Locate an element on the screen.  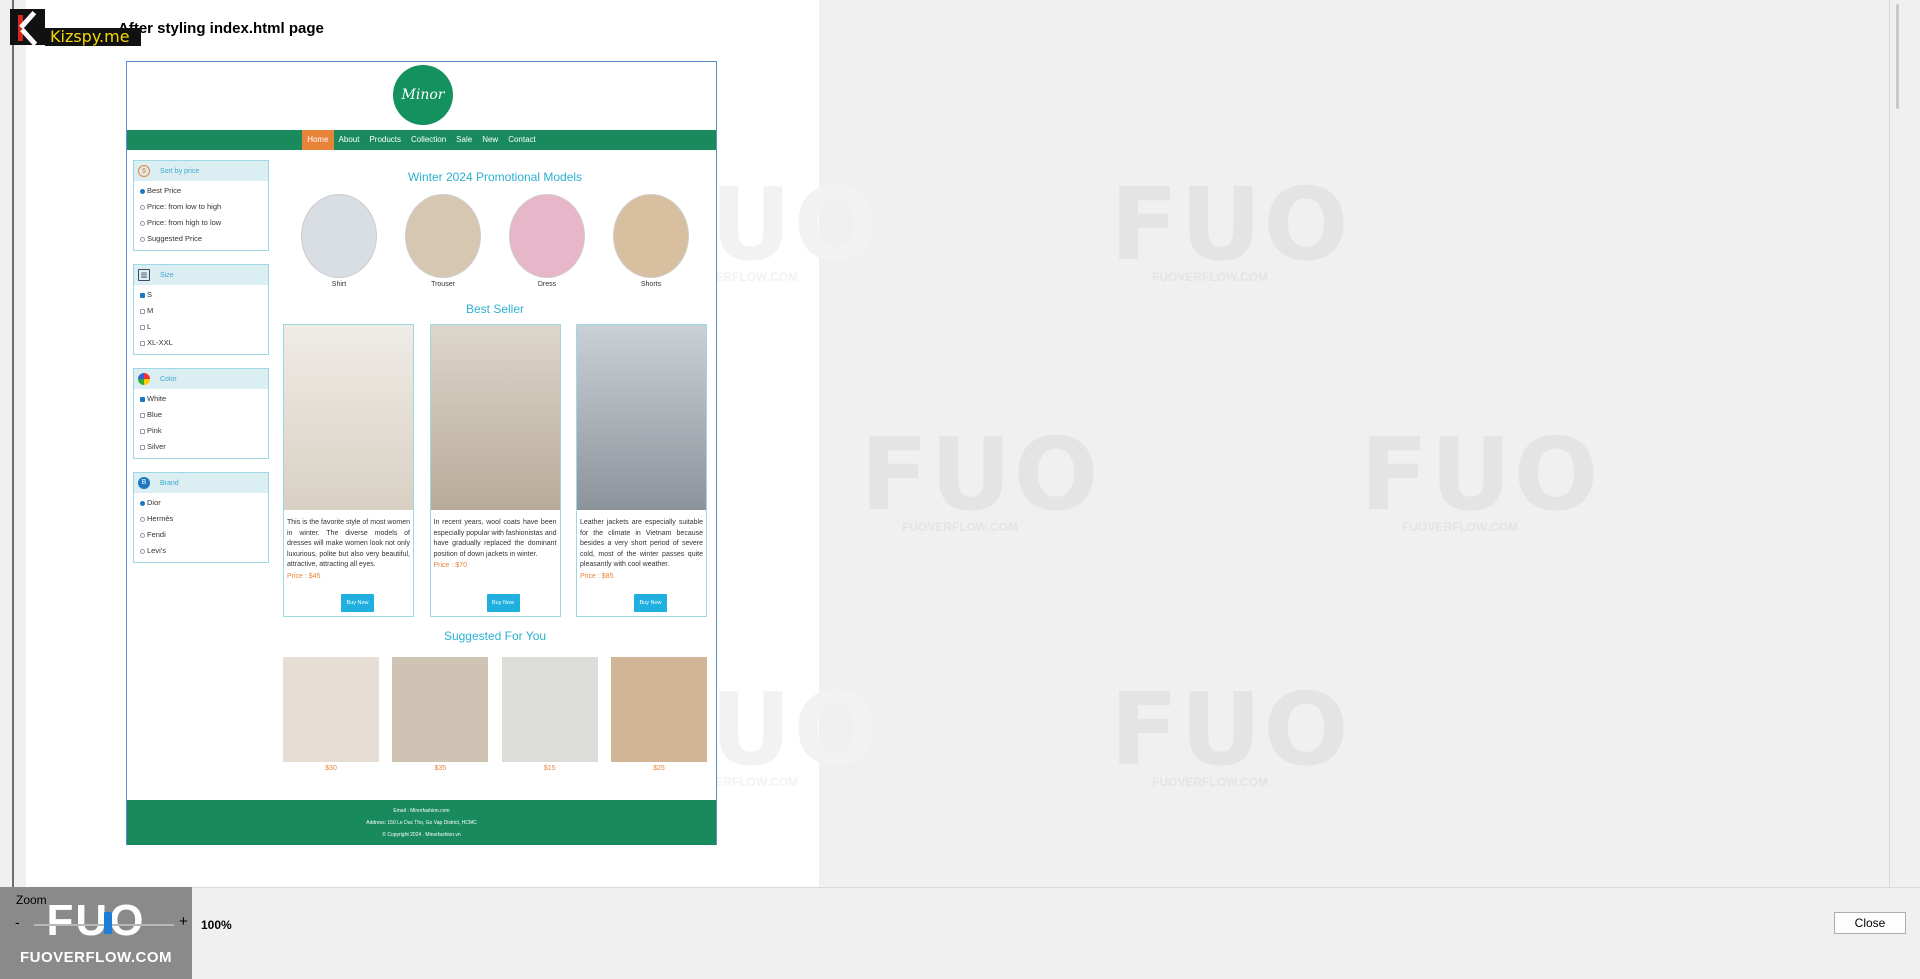
filter-option: Silver is located at coordinates (204, 447).